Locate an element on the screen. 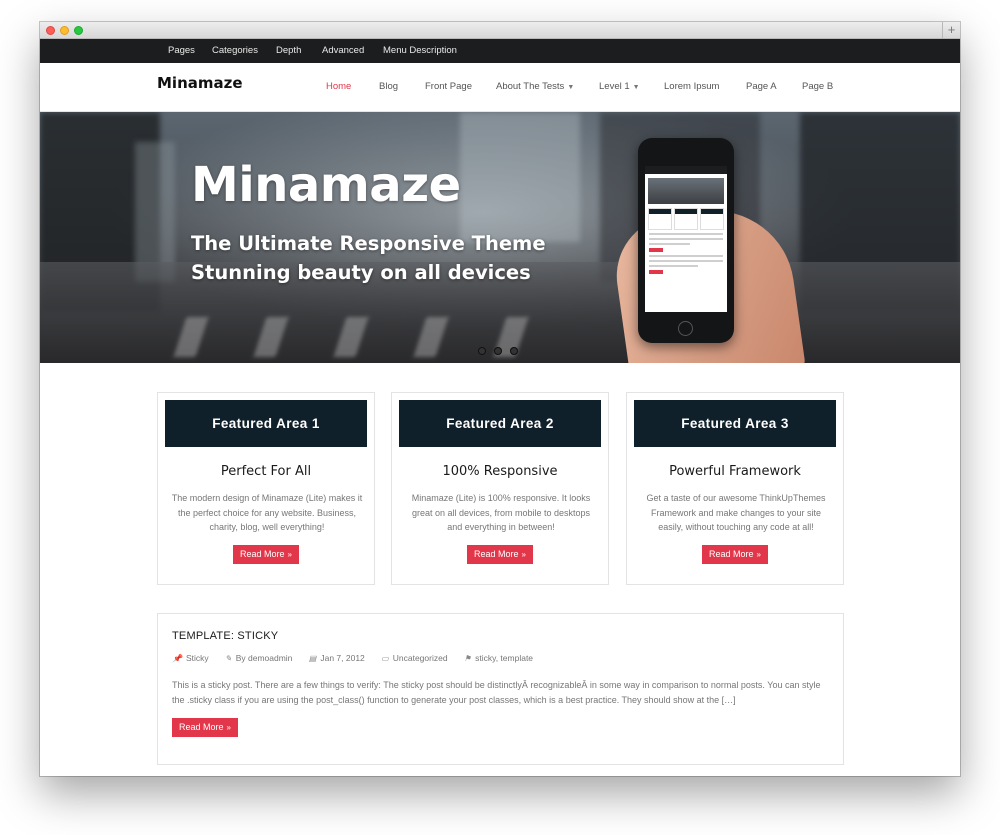  card-title: 100% Responsive is located at coordinates (500, 471).